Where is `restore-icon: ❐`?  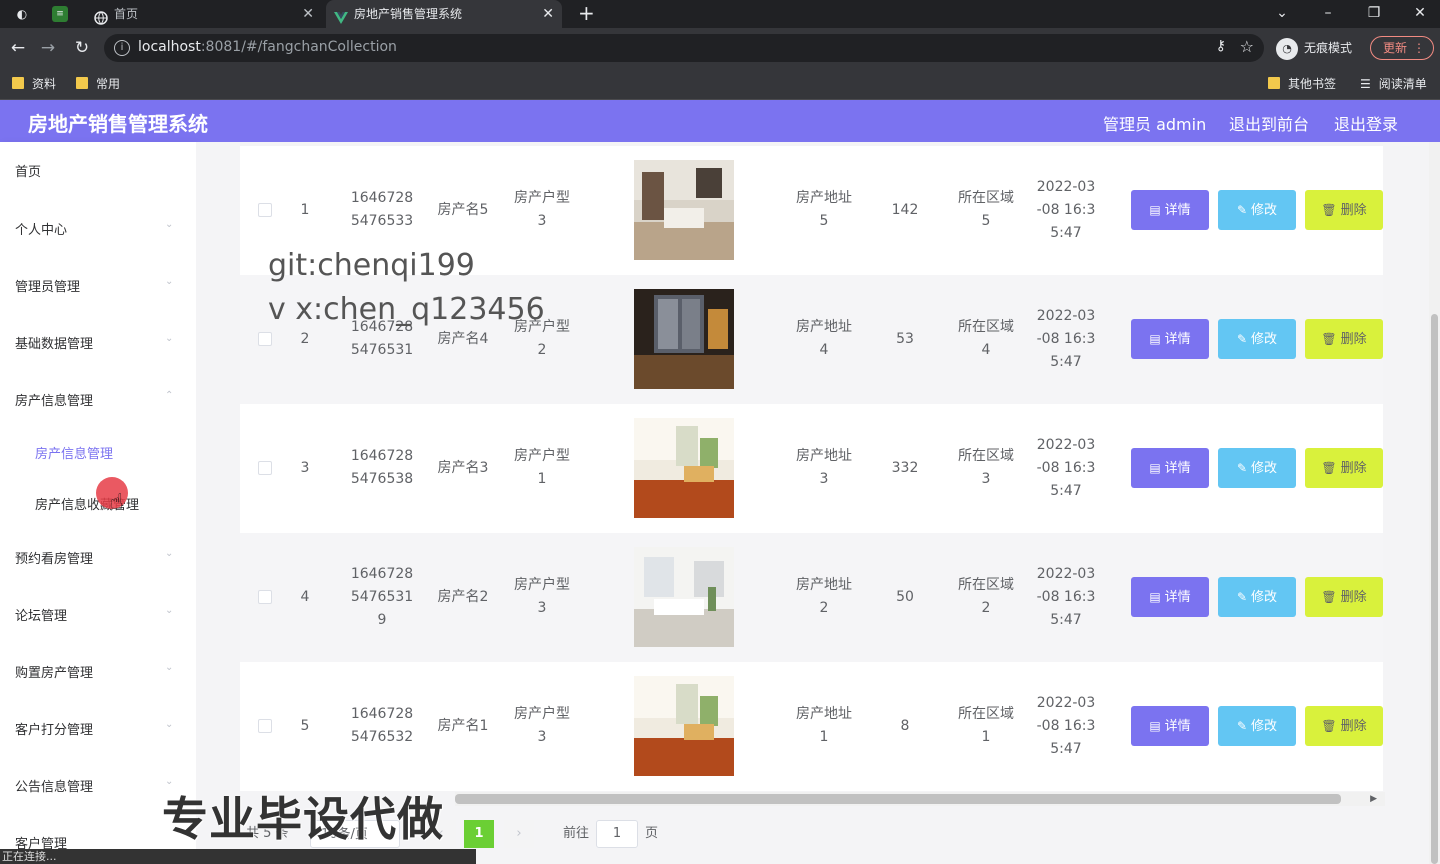
restore-icon: ❐ is located at coordinates (1374, 14).